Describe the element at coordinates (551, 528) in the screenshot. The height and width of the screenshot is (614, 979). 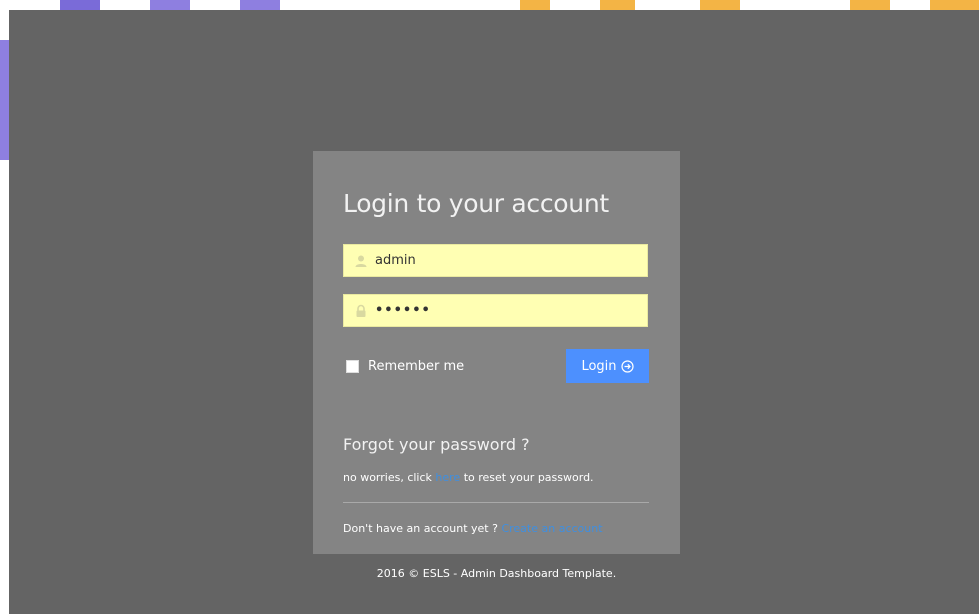
I see `create-account-link: Create an account` at that location.